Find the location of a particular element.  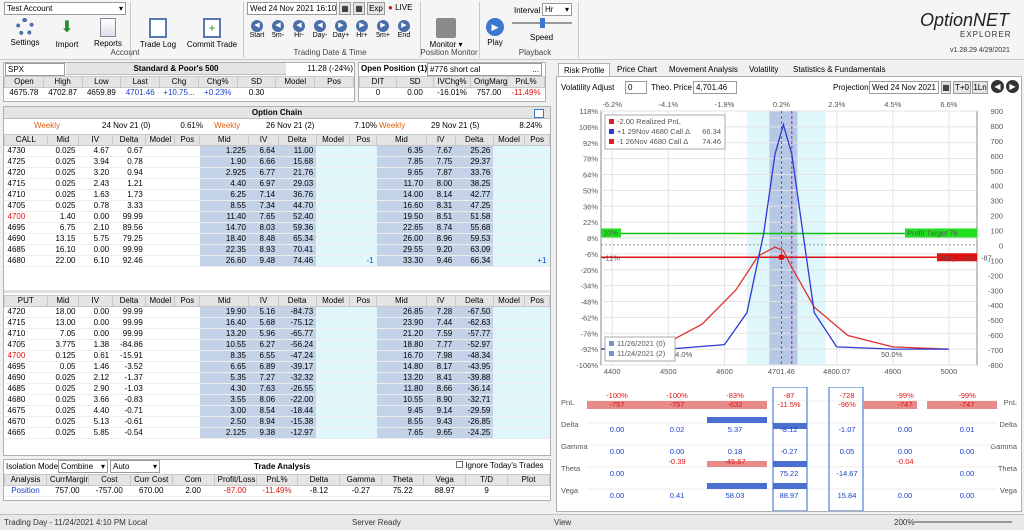

t0-button: T+0 is located at coordinates (962, 87).